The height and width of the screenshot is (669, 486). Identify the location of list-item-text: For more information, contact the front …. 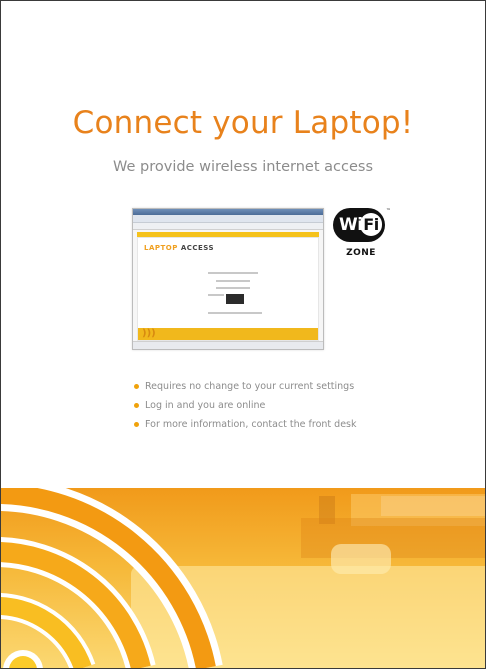
(251, 424).